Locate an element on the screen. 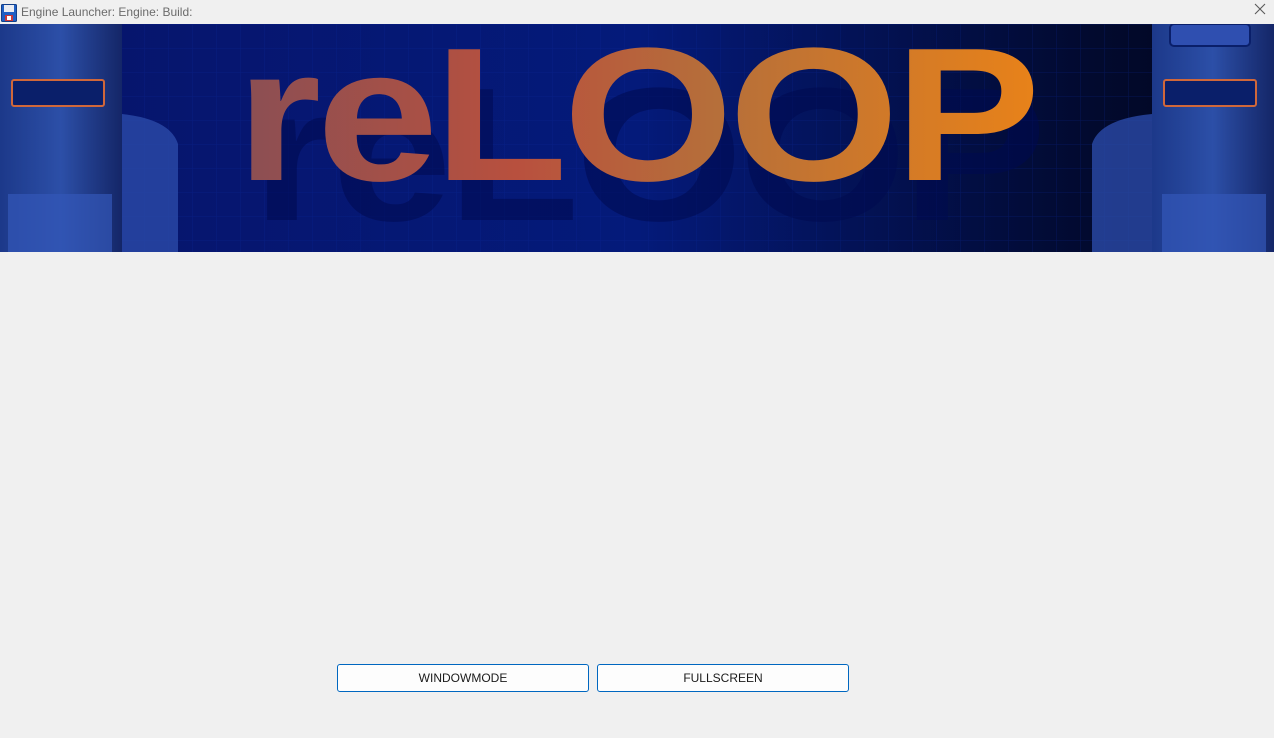 This screenshot has width=1274, height=738. windowmode-button: WINDOWMODE is located at coordinates (463, 678).